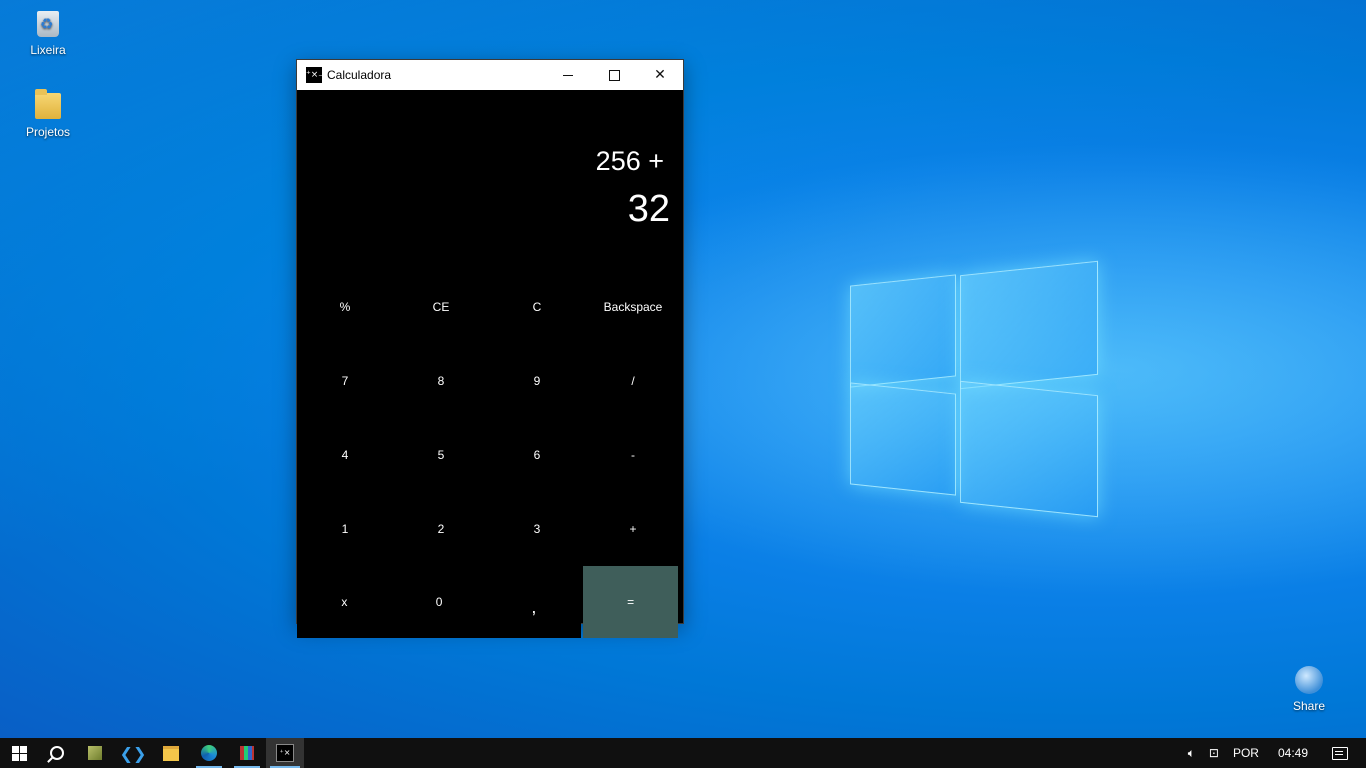 The width and height of the screenshot is (1366, 768). What do you see at coordinates (490, 75) in the screenshot?
I see `title-bar: ⁺×₋% Calculadora ✕` at bounding box center [490, 75].